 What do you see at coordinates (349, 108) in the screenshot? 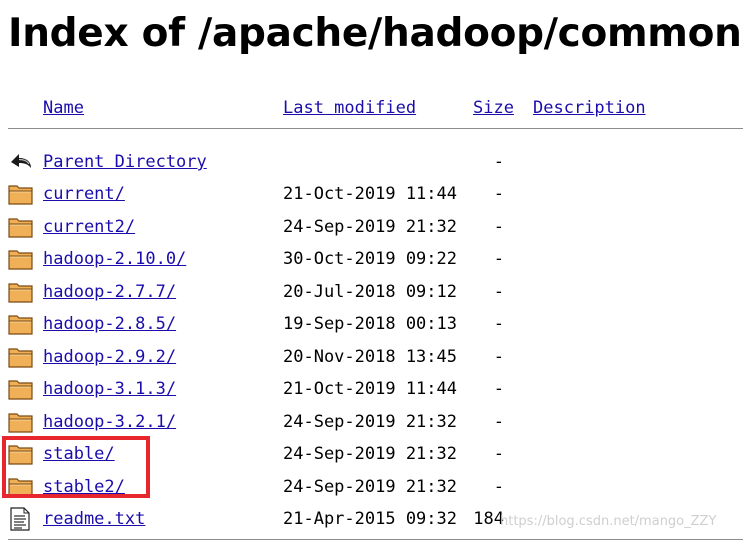
I see `column-header-last-modified: Last modified` at bounding box center [349, 108].